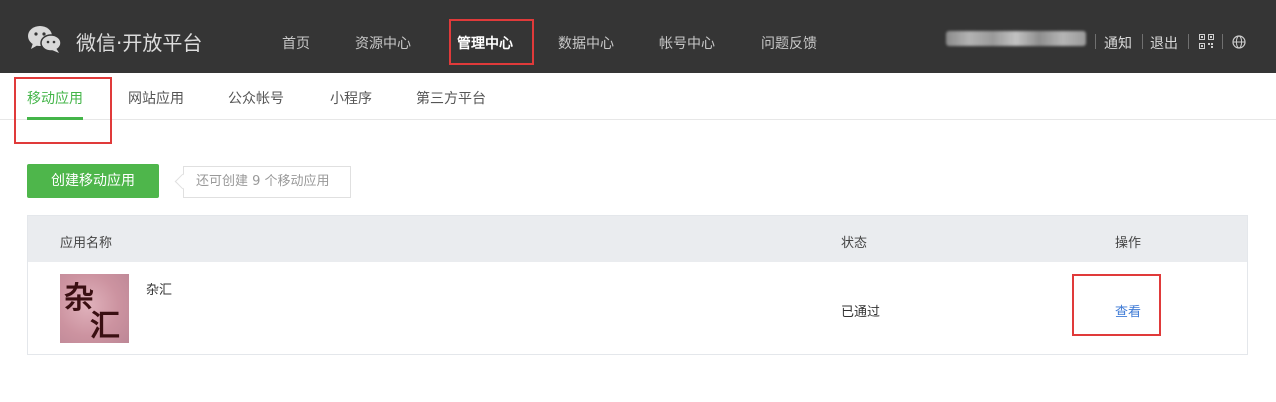  Describe the element at coordinates (383, 43) in the screenshot. I see `nav-resource-center: 资源中心` at that location.